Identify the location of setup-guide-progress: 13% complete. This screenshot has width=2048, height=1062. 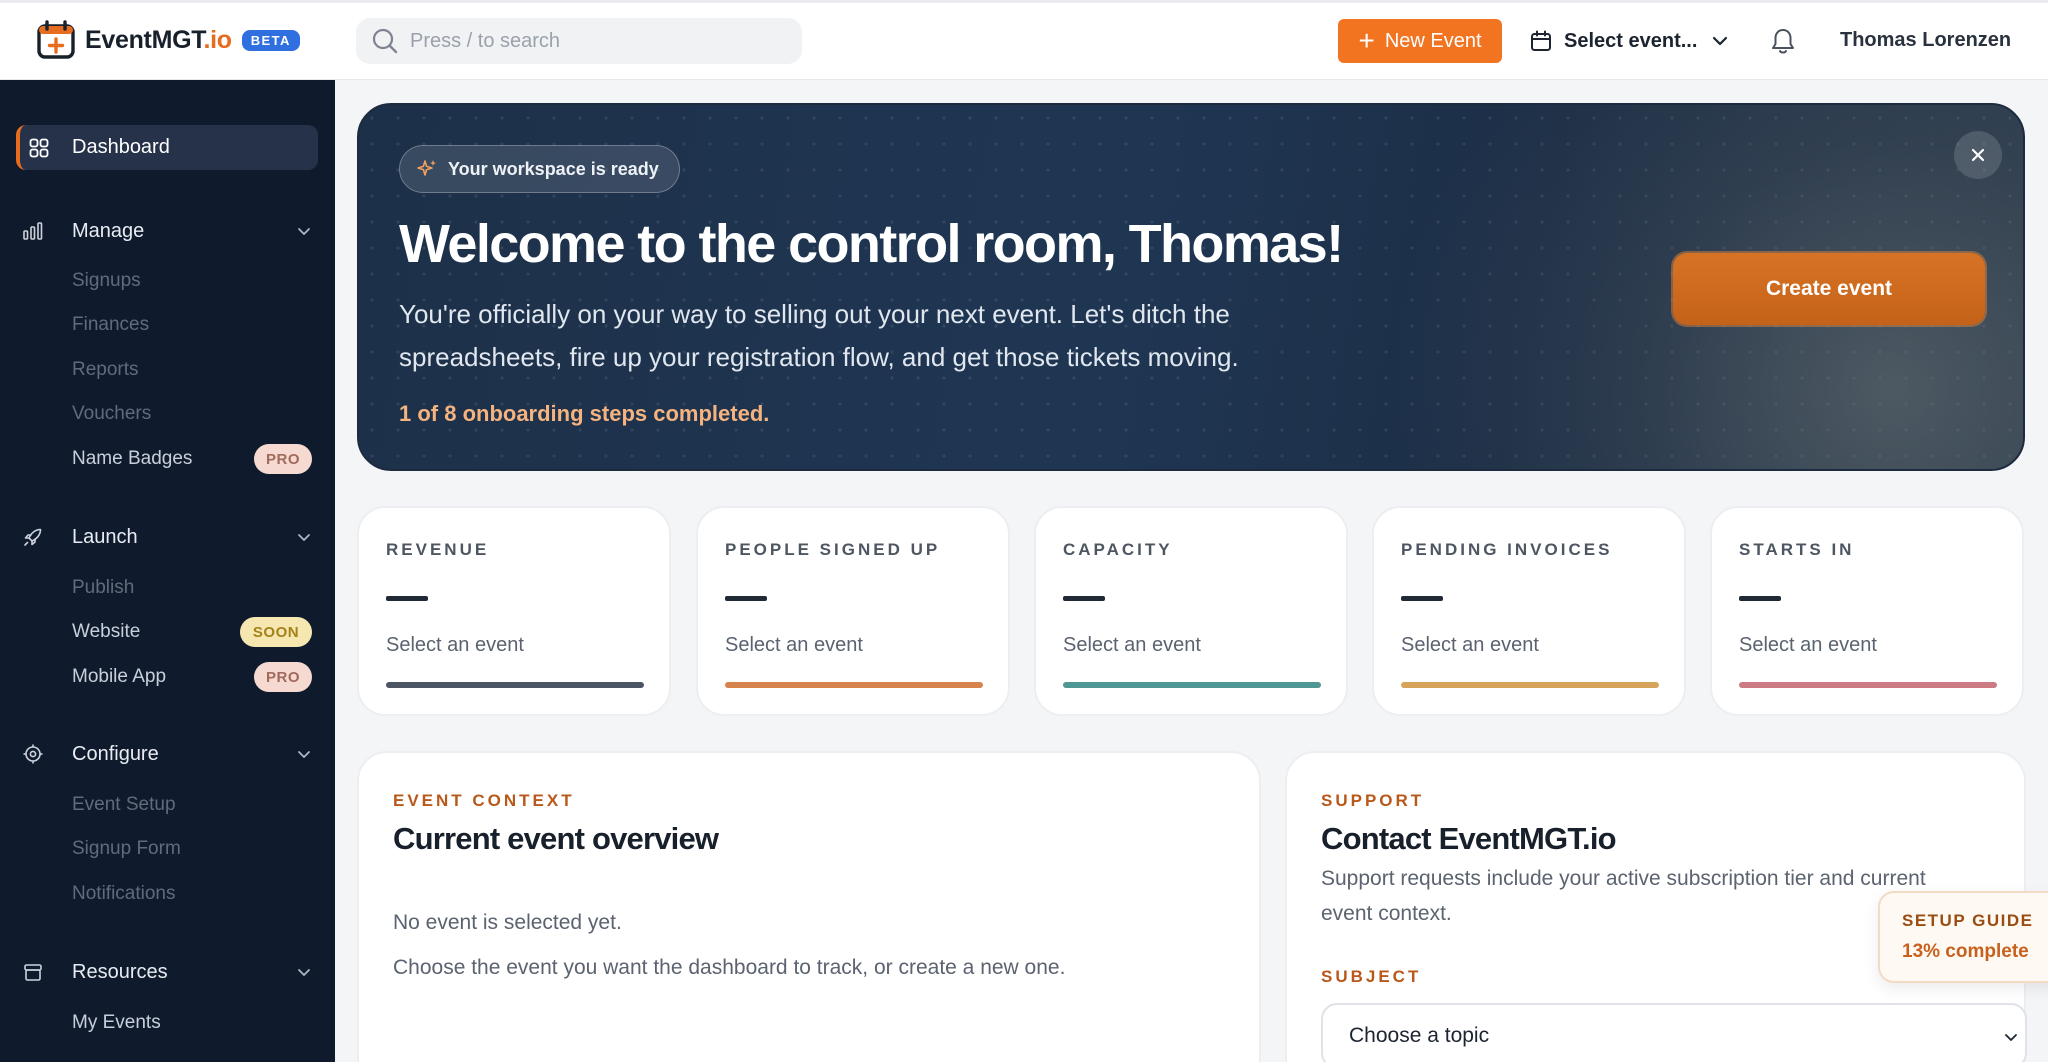
(1965, 951).